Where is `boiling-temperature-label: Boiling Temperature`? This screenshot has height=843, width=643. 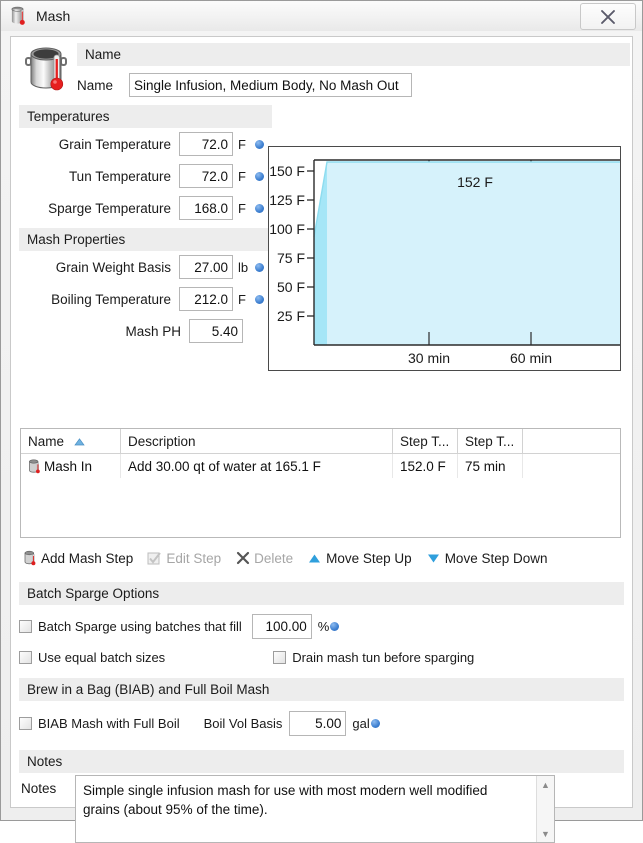
boiling-temperature-label: Boiling Temperature is located at coordinates (111, 299).